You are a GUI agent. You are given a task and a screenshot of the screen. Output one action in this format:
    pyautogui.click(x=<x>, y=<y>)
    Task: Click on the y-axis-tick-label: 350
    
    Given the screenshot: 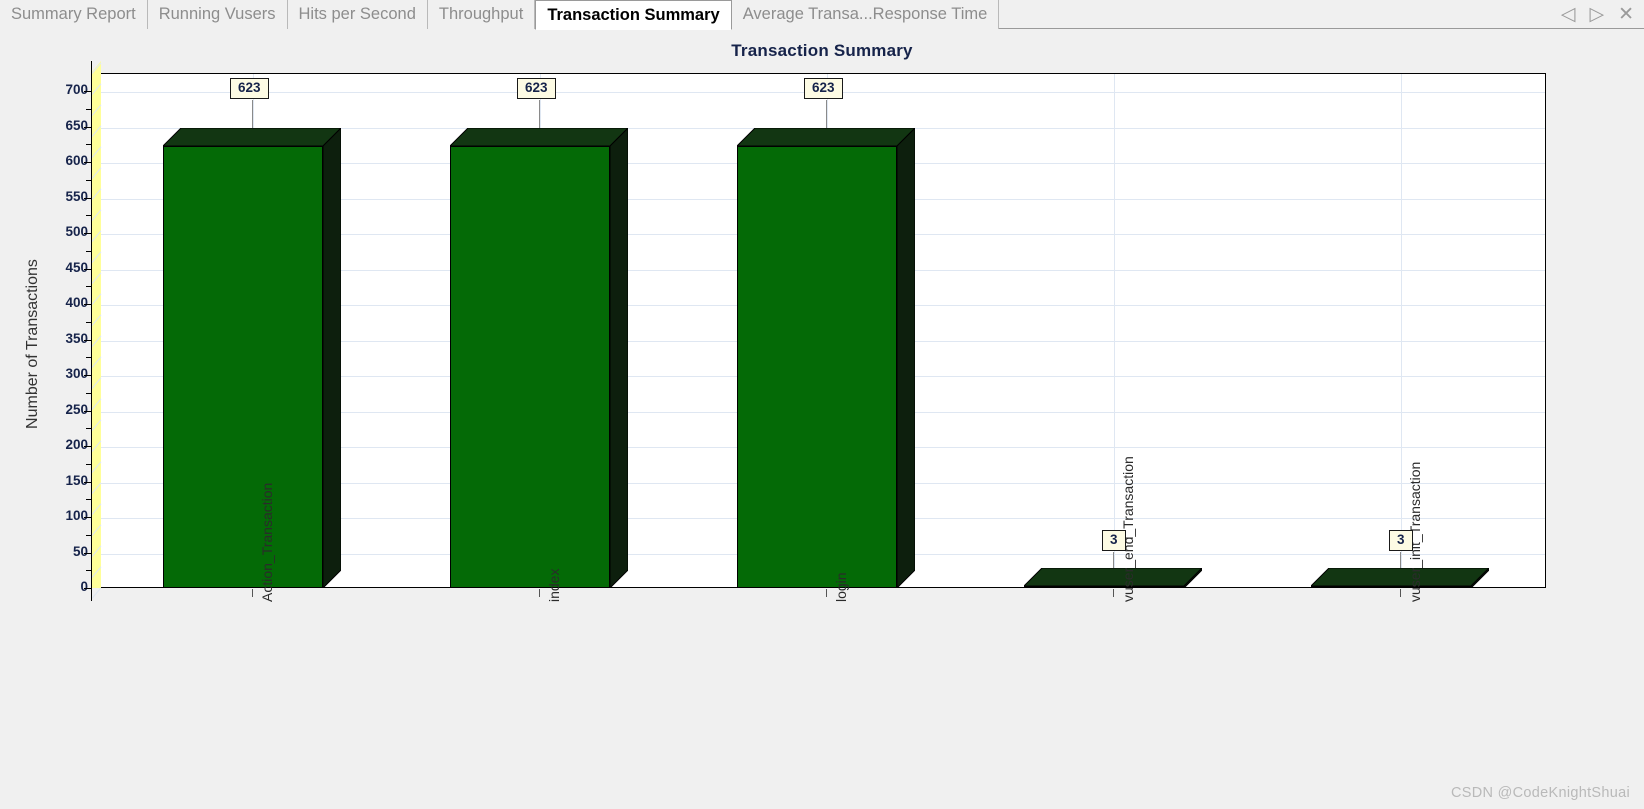 What is the action you would take?
    pyautogui.click(x=76, y=338)
    